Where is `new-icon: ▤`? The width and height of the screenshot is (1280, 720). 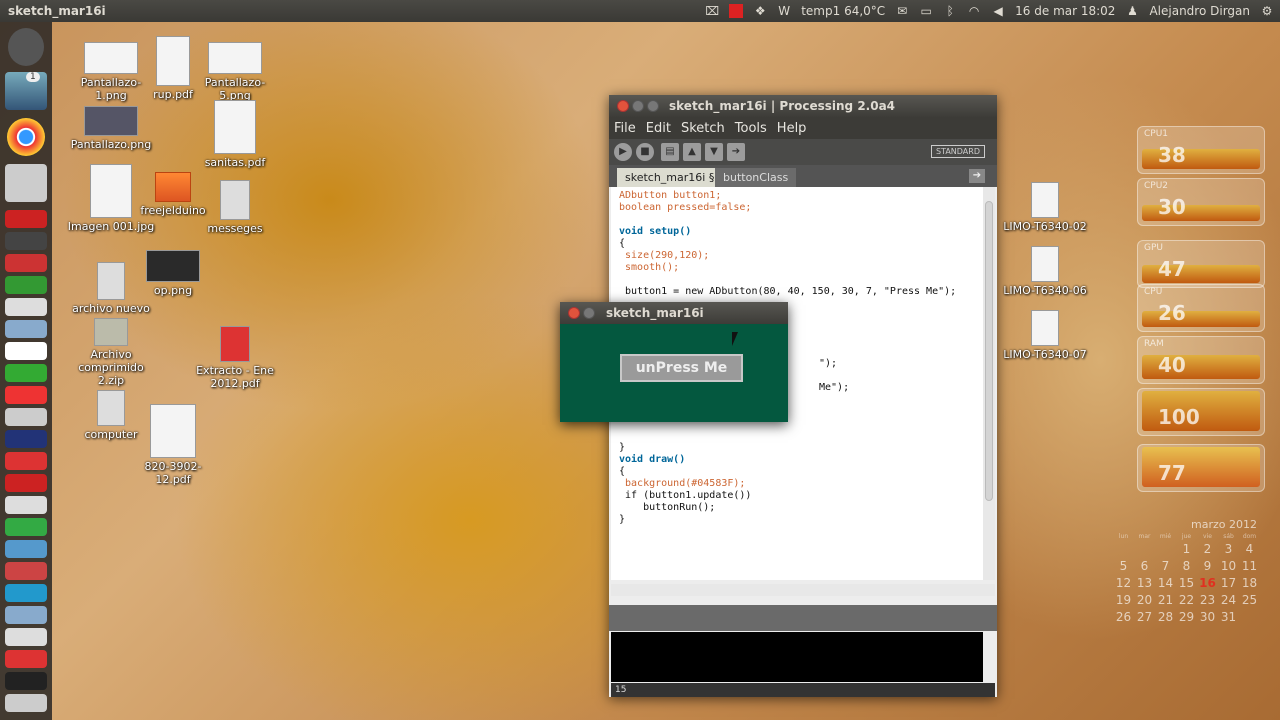
new-icon: ▤ is located at coordinates (670, 152).